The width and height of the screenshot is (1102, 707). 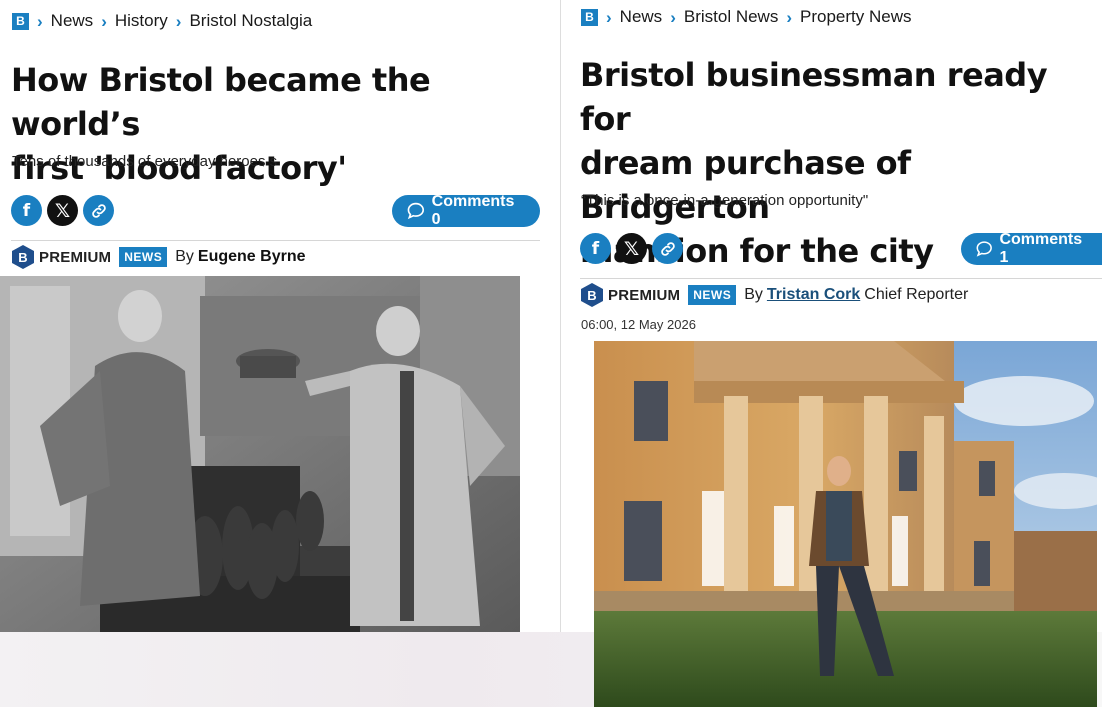 I want to click on breadcrumb-bristol-news: Bristol News, so click(x=731, y=17).